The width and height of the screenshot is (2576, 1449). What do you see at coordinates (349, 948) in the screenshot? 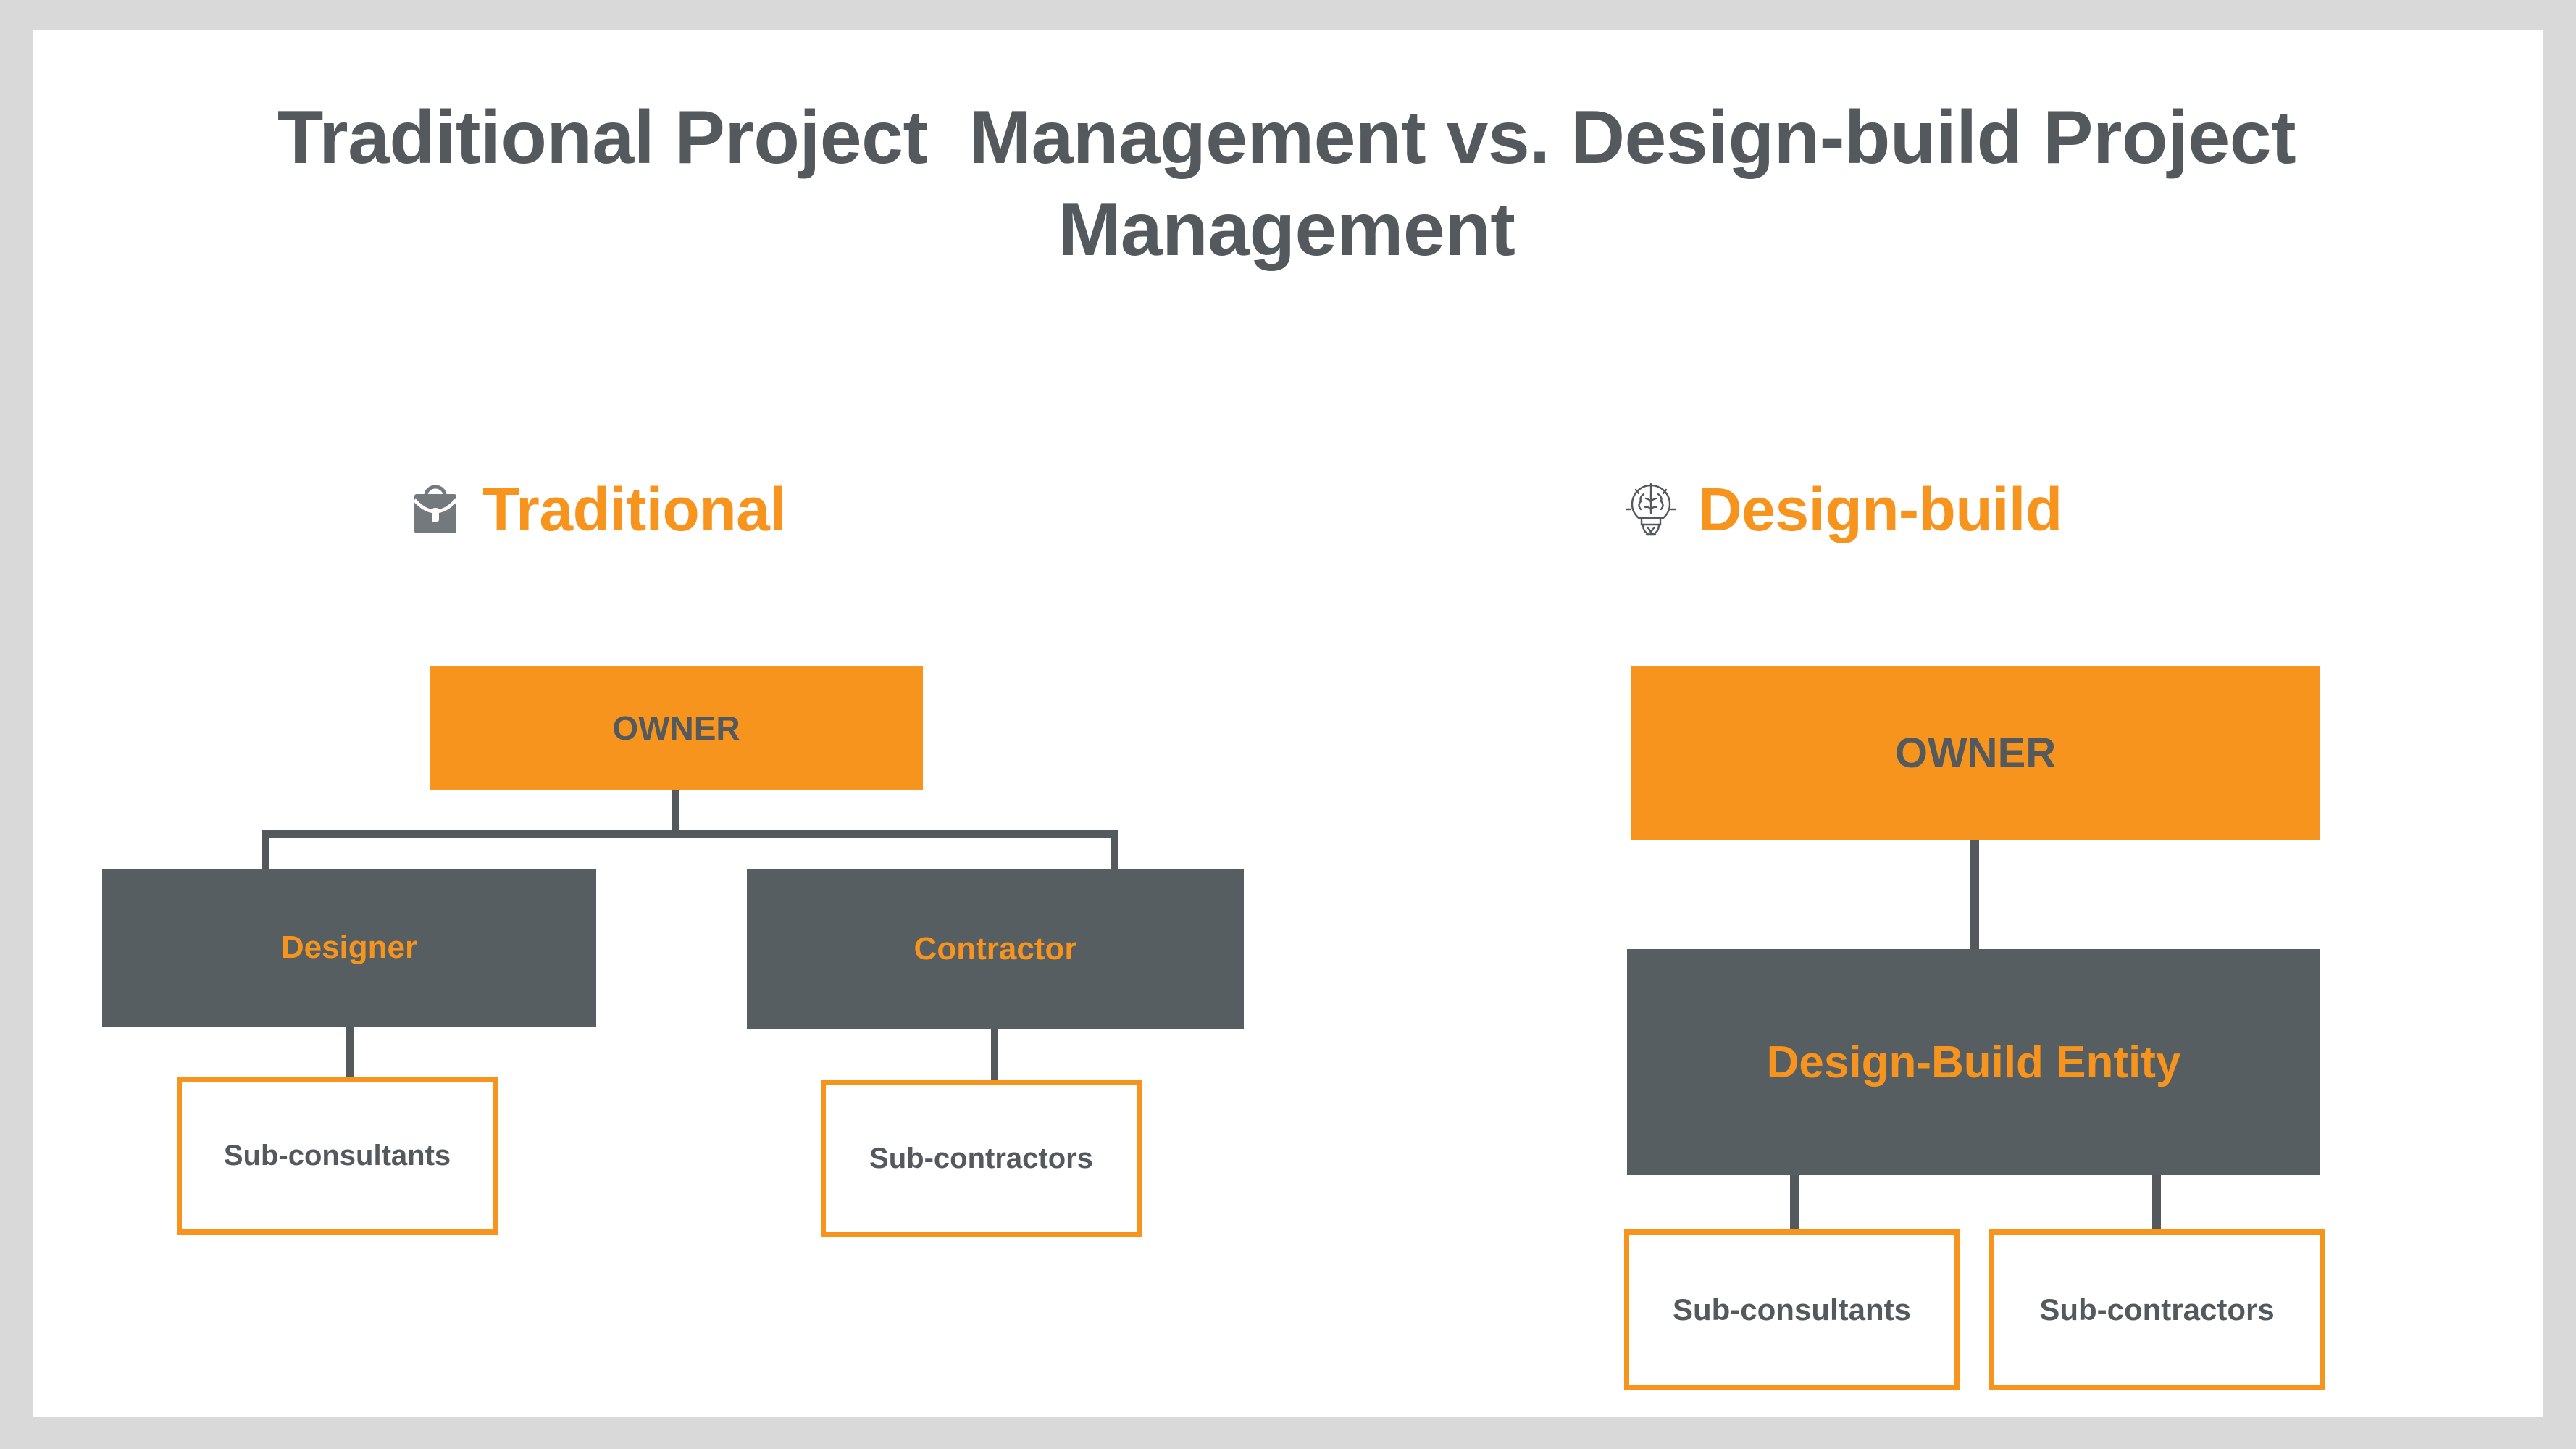
I see `node-traditional-designer: Designer` at bounding box center [349, 948].